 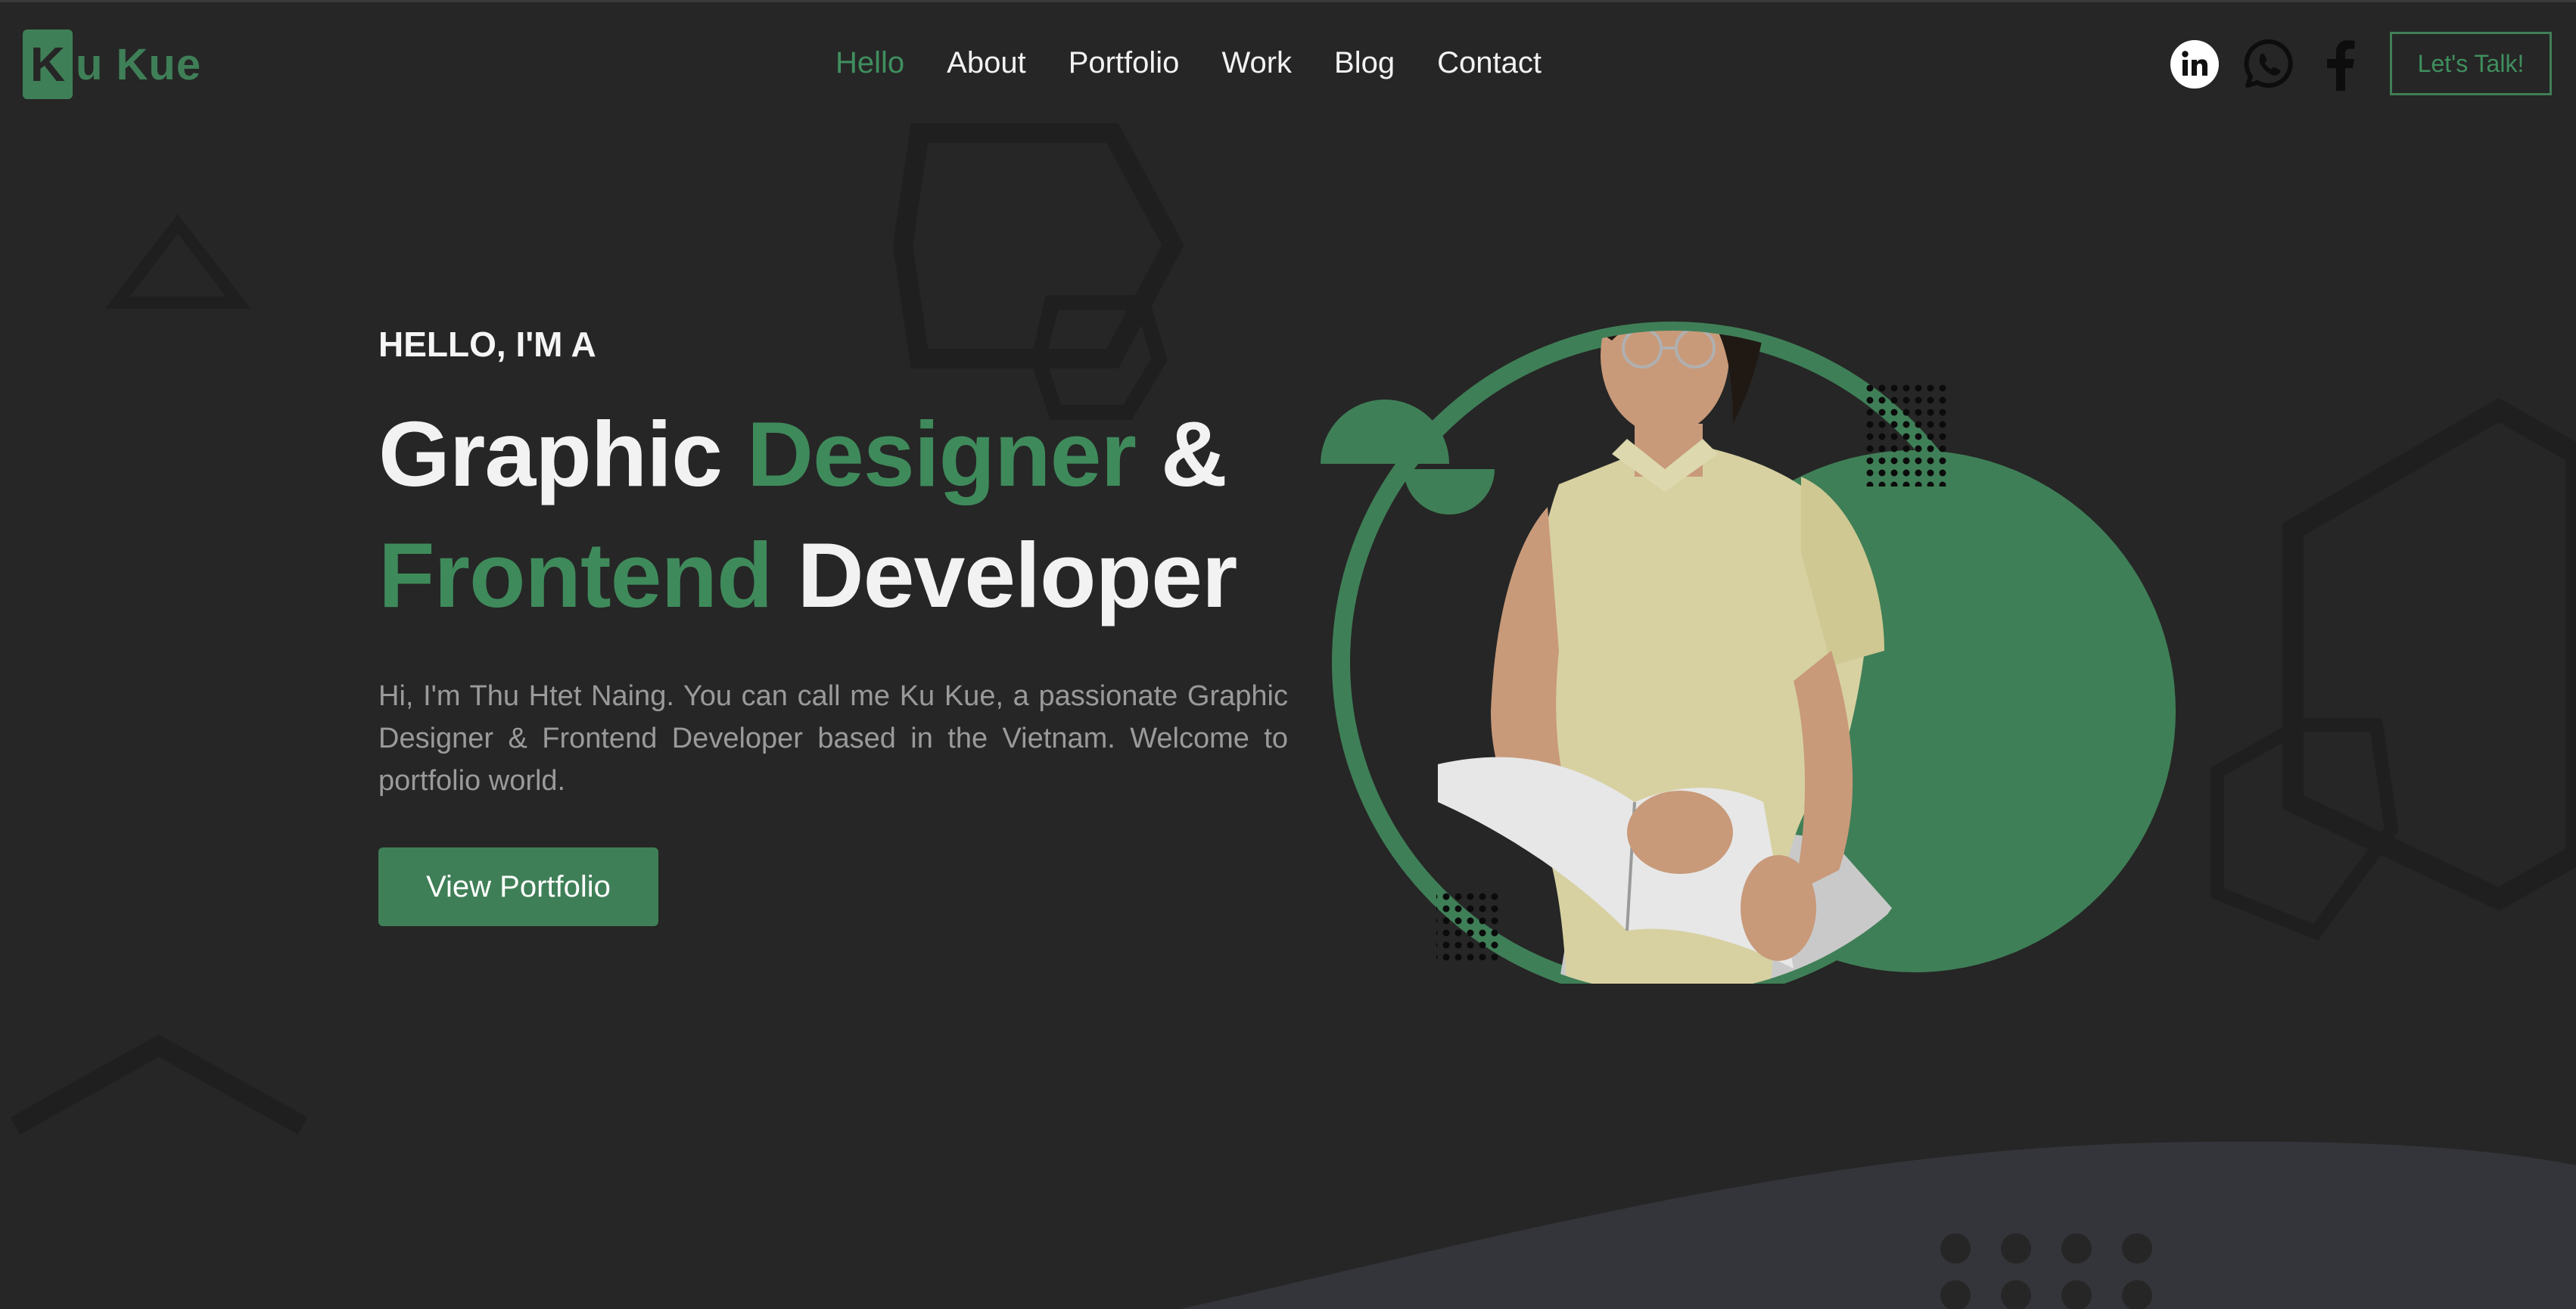 What do you see at coordinates (575, 575) in the screenshot?
I see `title-word-frontend: Frontend` at bounding box center [575, 575].